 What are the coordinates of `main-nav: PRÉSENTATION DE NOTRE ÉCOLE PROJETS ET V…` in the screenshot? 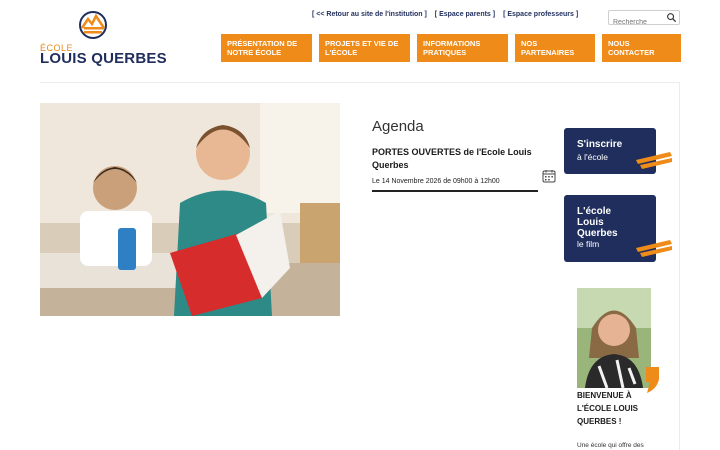 It's located at (451, 48).